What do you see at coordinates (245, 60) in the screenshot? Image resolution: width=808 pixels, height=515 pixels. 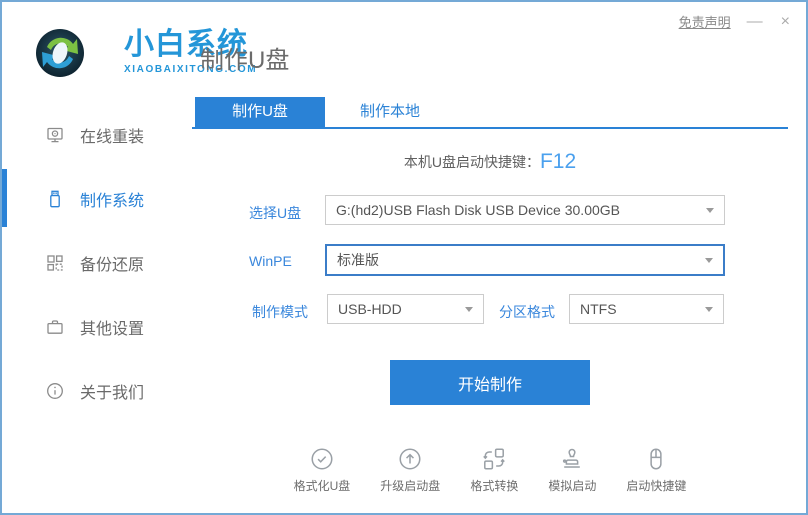 I see `page-title: 制作U盘` at bounding box center [245, 60].